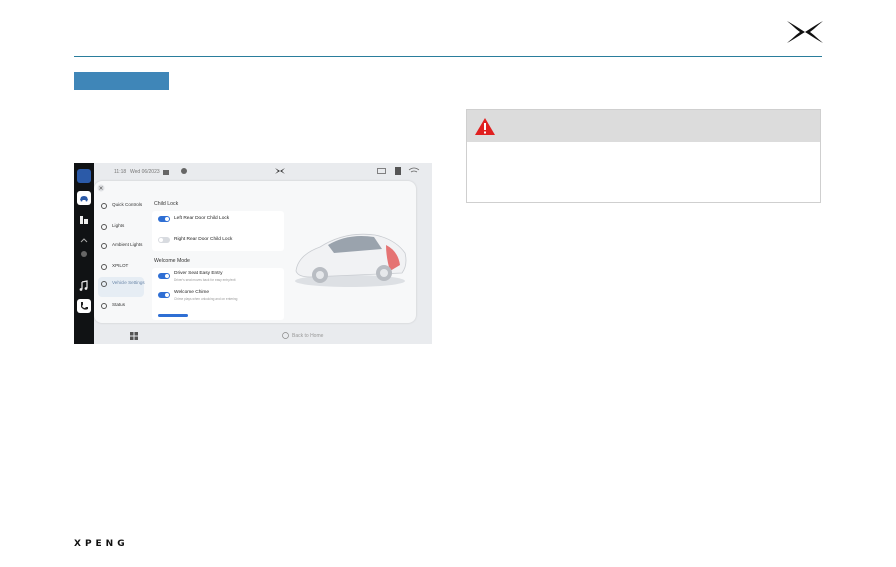 This screenshot has height=567, width=896. What do you see at coordinates (84, 176) in the screenshot?
I see `apps-grid-icon` at bounding box center [84, 176].